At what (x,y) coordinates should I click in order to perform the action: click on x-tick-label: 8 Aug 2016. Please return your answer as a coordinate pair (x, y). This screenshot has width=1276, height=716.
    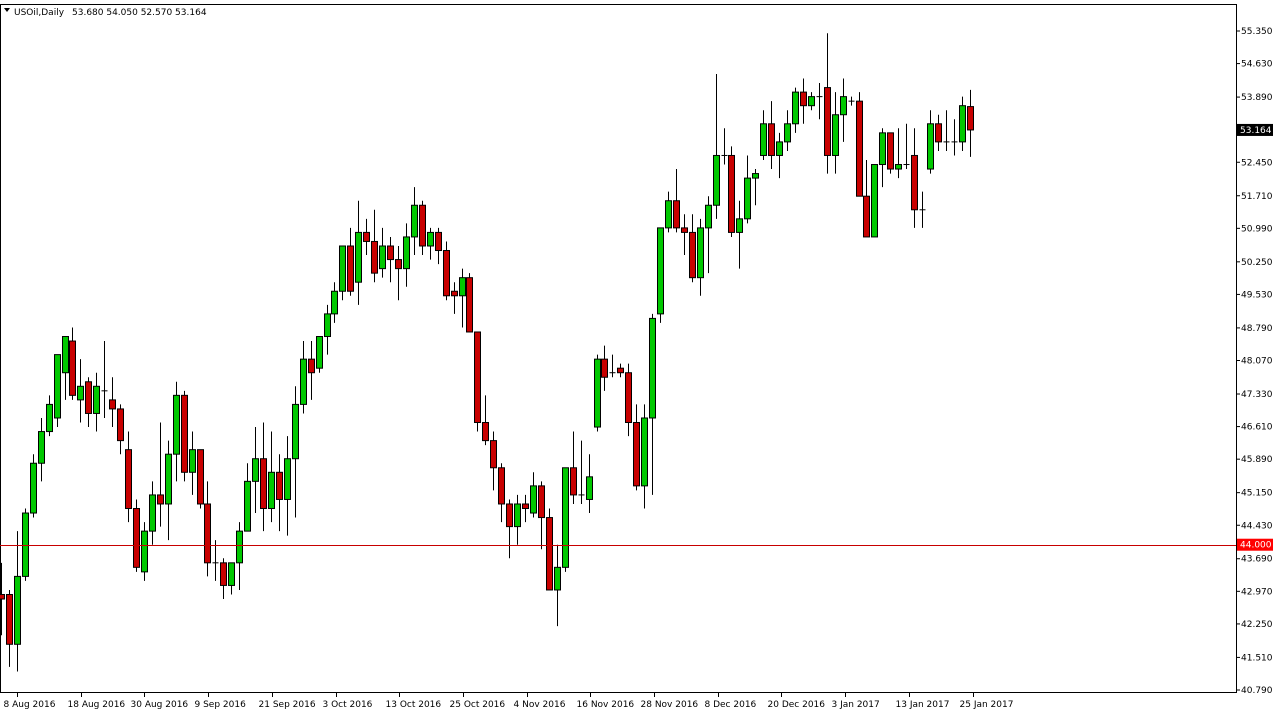
    Looking at the image, I should click on (30, 705).